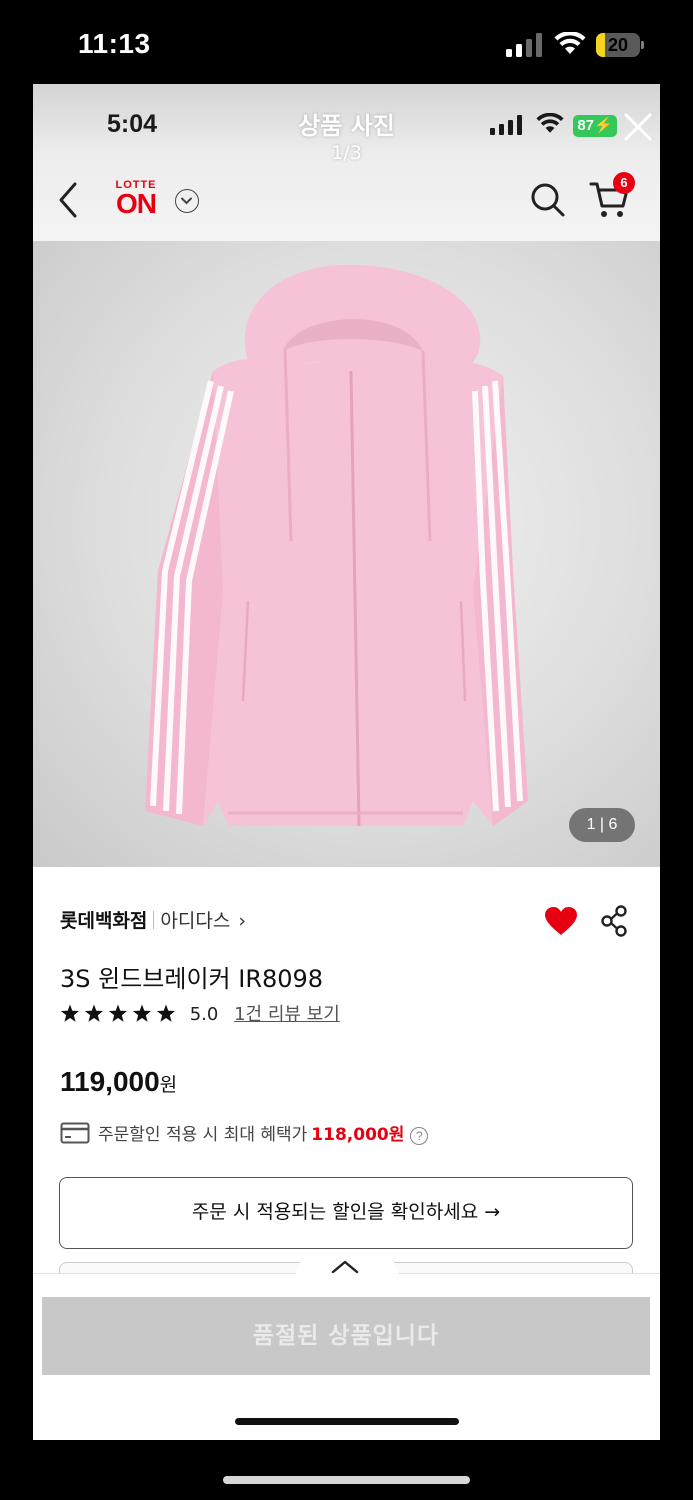 The height and width of the screenshot is (1500, 693). Describe the element at coordinates (358, 1135) in the screenshot. I see `benefit-price: 118,000원` at that location.